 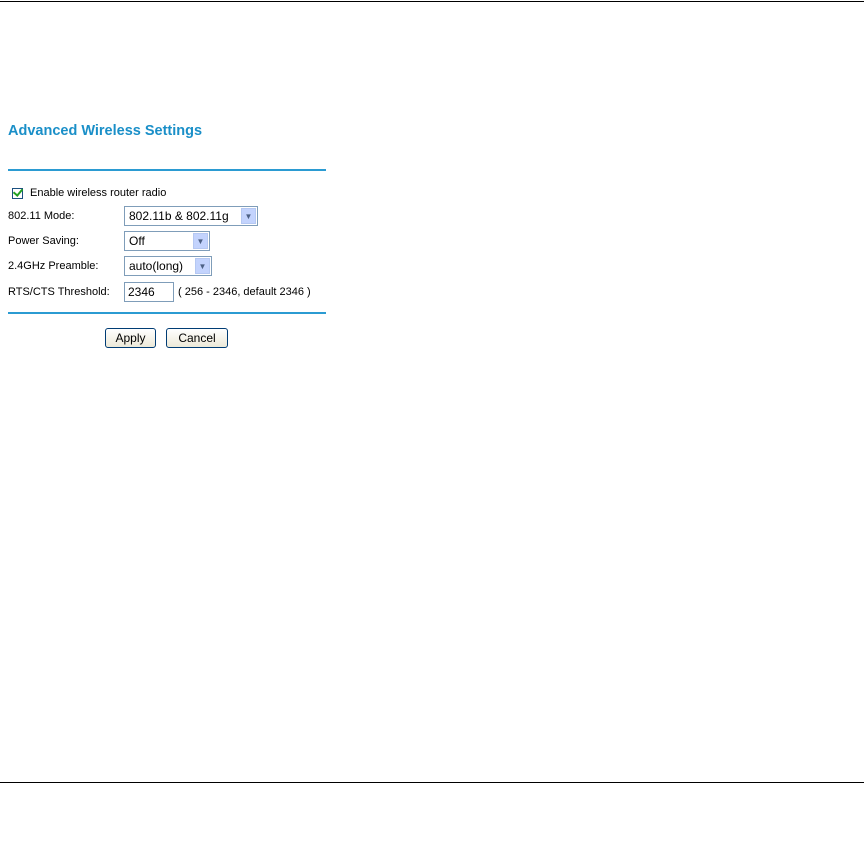 I want to click on preamble-label: 2.4GHz Preamble:, so click(x=53, y=266).